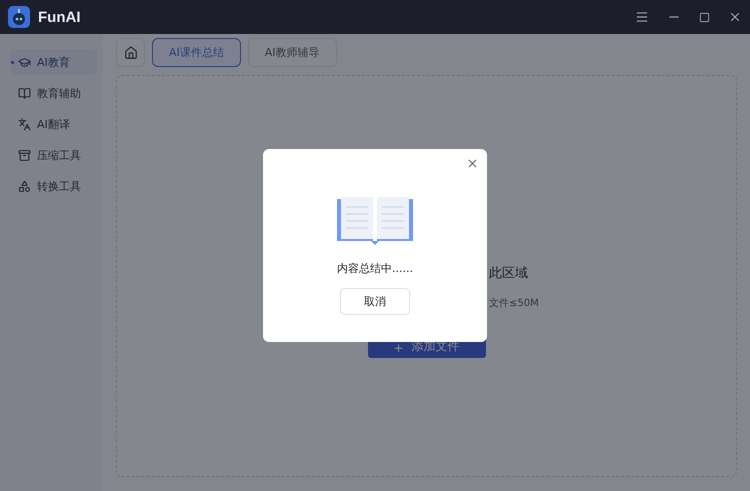 This screenshot has width=750, height=491. I want to click on sidebar-item: 转换工具, so click(53, 186).